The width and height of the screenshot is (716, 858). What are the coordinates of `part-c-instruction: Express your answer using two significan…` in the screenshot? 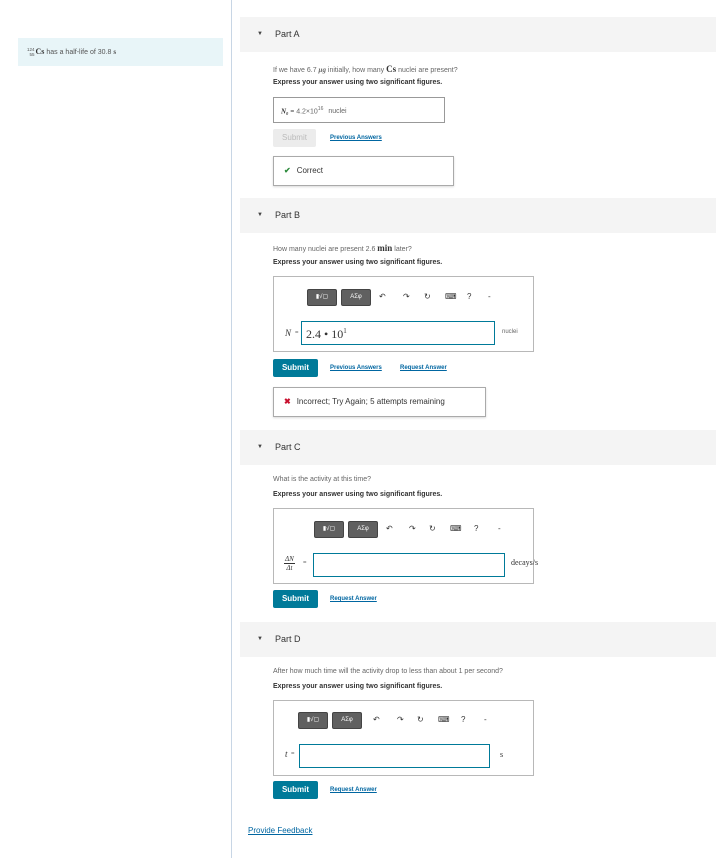 It's located at (358, 494).